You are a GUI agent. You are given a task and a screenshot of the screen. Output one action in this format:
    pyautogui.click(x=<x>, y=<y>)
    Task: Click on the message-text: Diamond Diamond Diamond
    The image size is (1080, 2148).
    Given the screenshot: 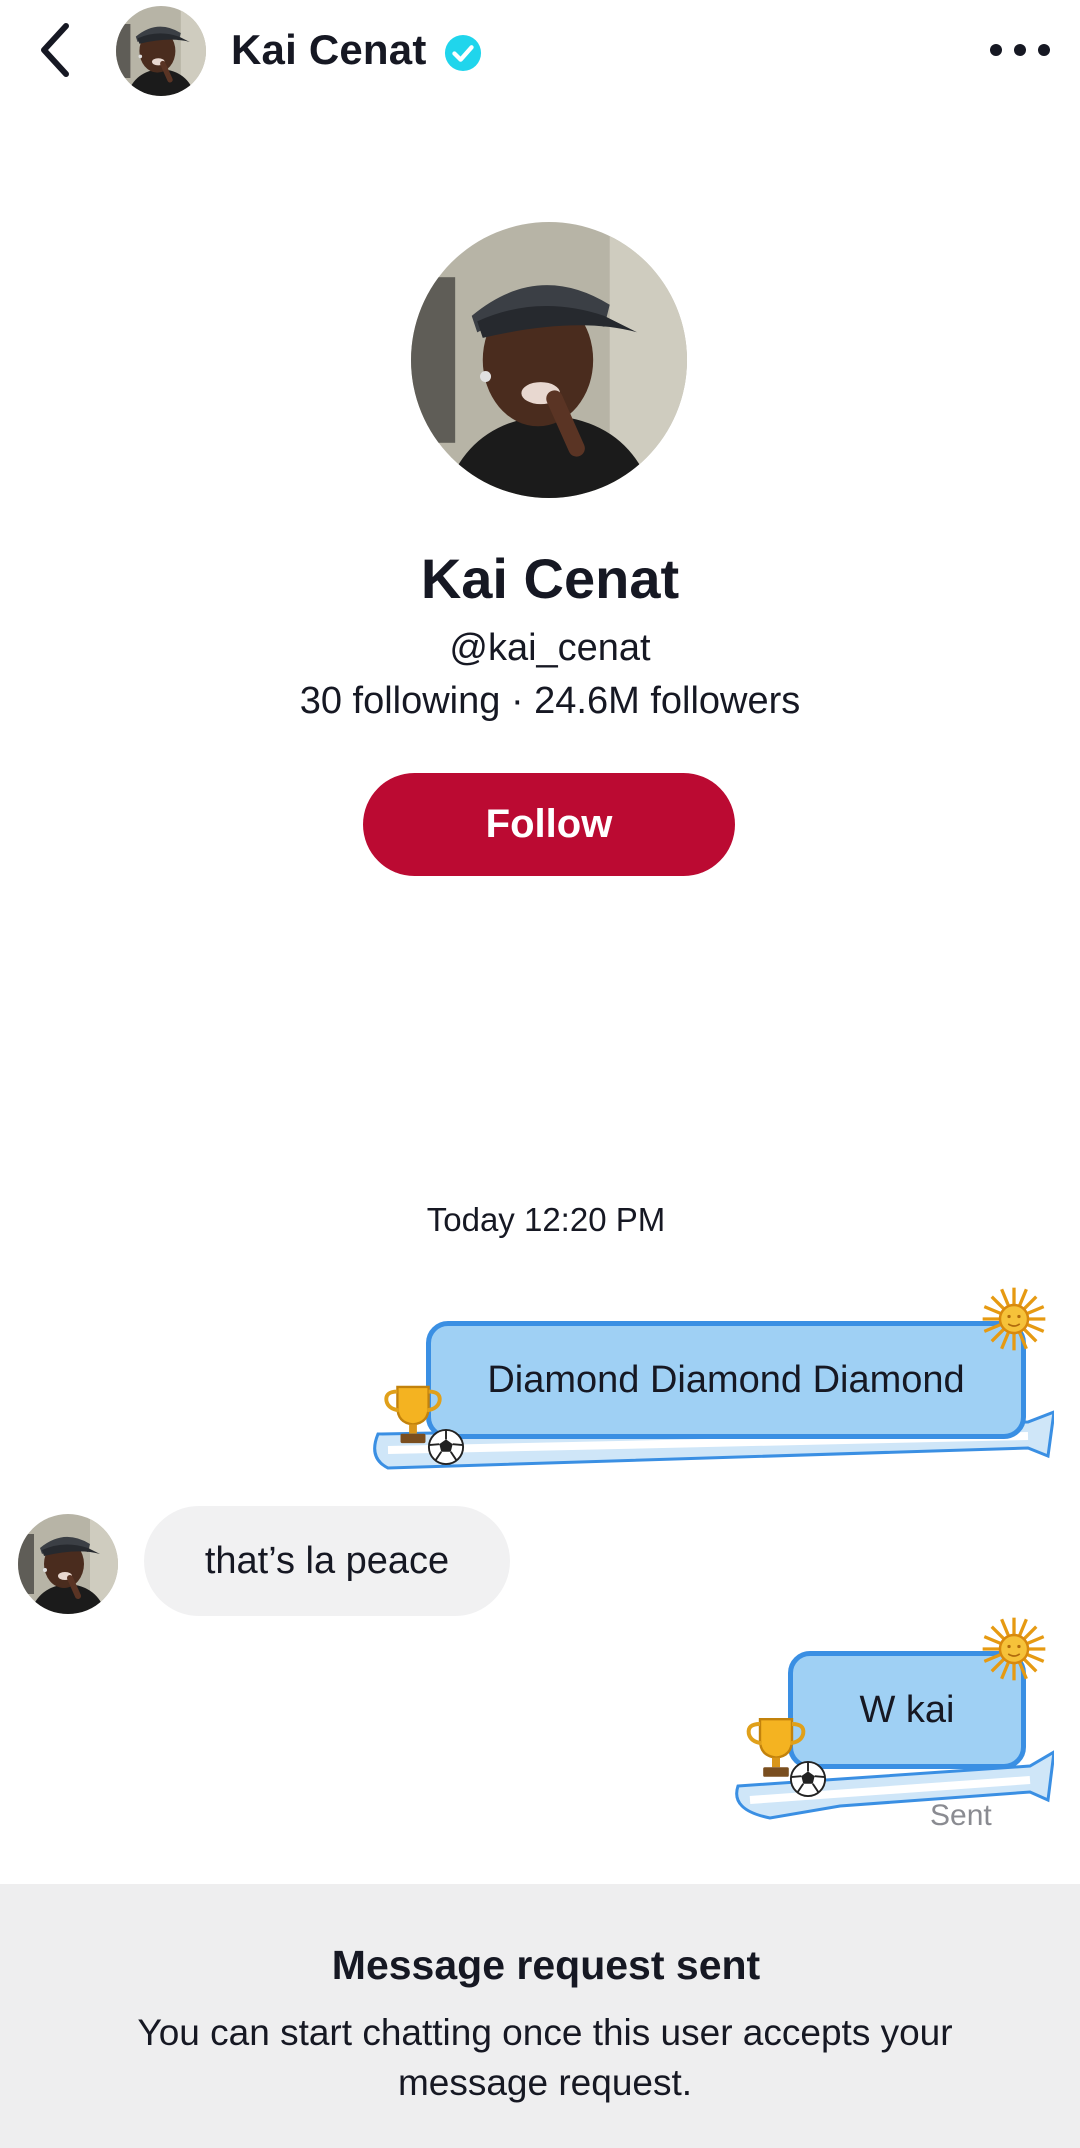 What is the action you would take?
    pyautogui.click(x=726, y=1379)
    